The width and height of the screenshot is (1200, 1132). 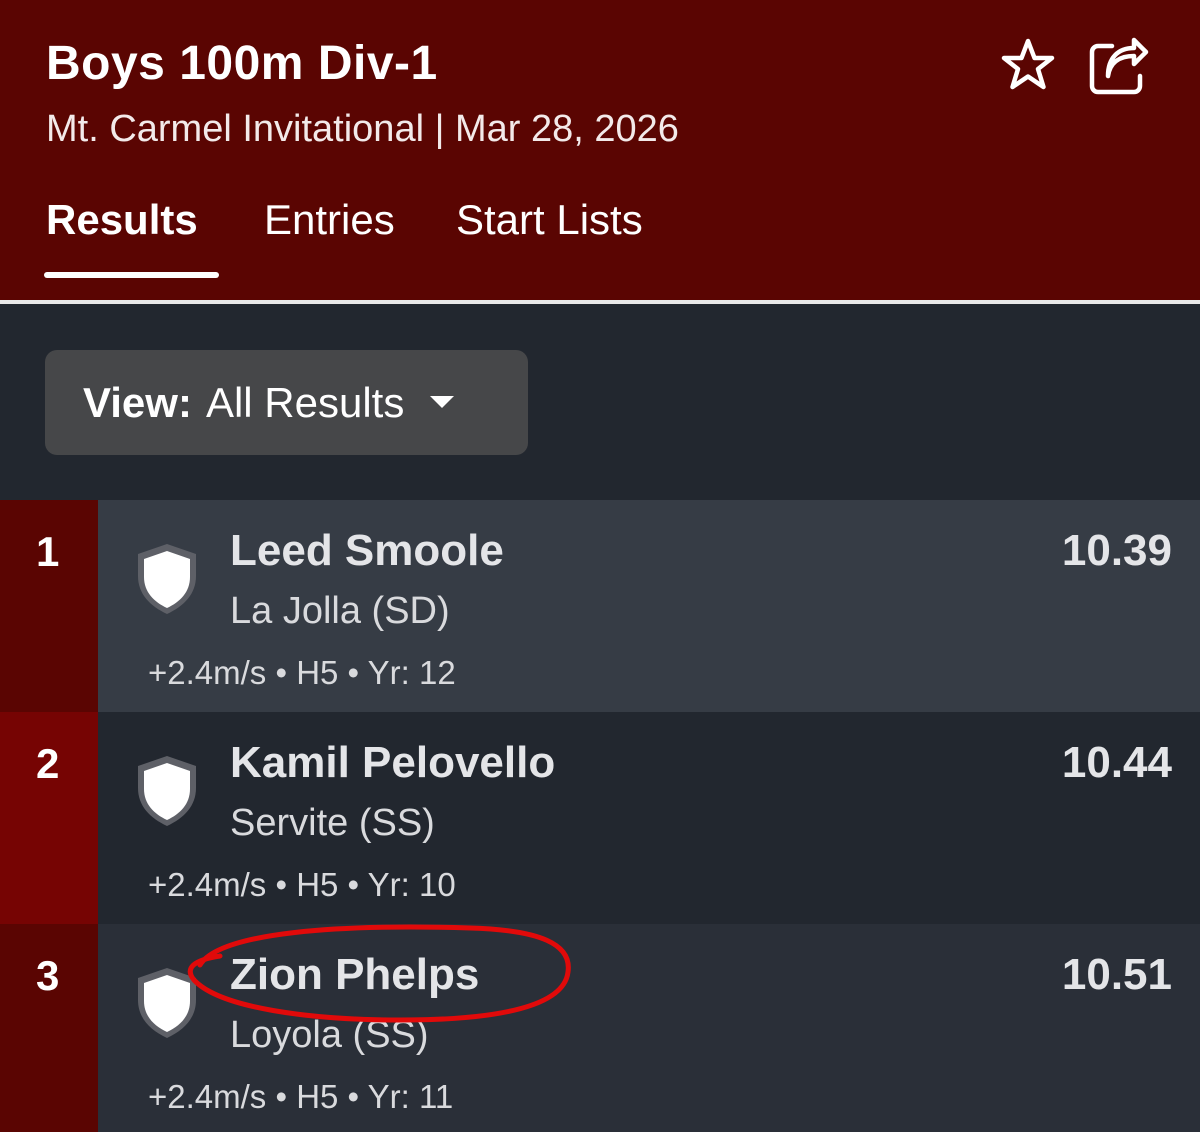 What do you see at coordinates (122, 220) in the screenshot?
I see `tab-results: Results` at bounding box center [122, 220].